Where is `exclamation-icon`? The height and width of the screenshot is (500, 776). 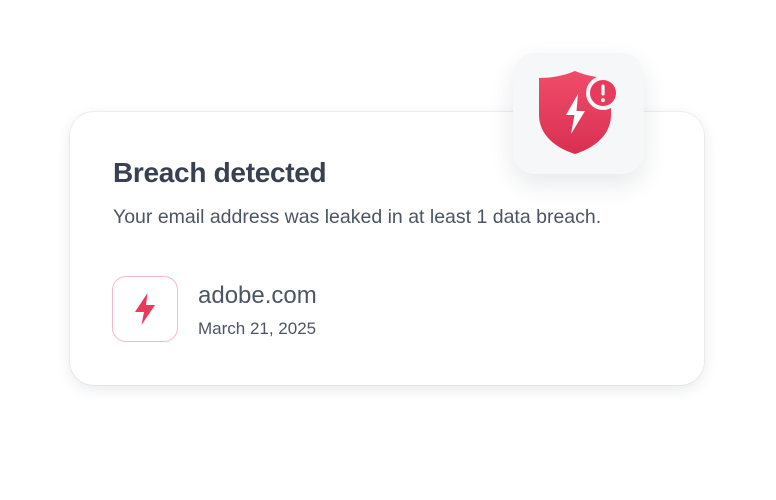 exclamation-icon is located at coordinates (603, 93).